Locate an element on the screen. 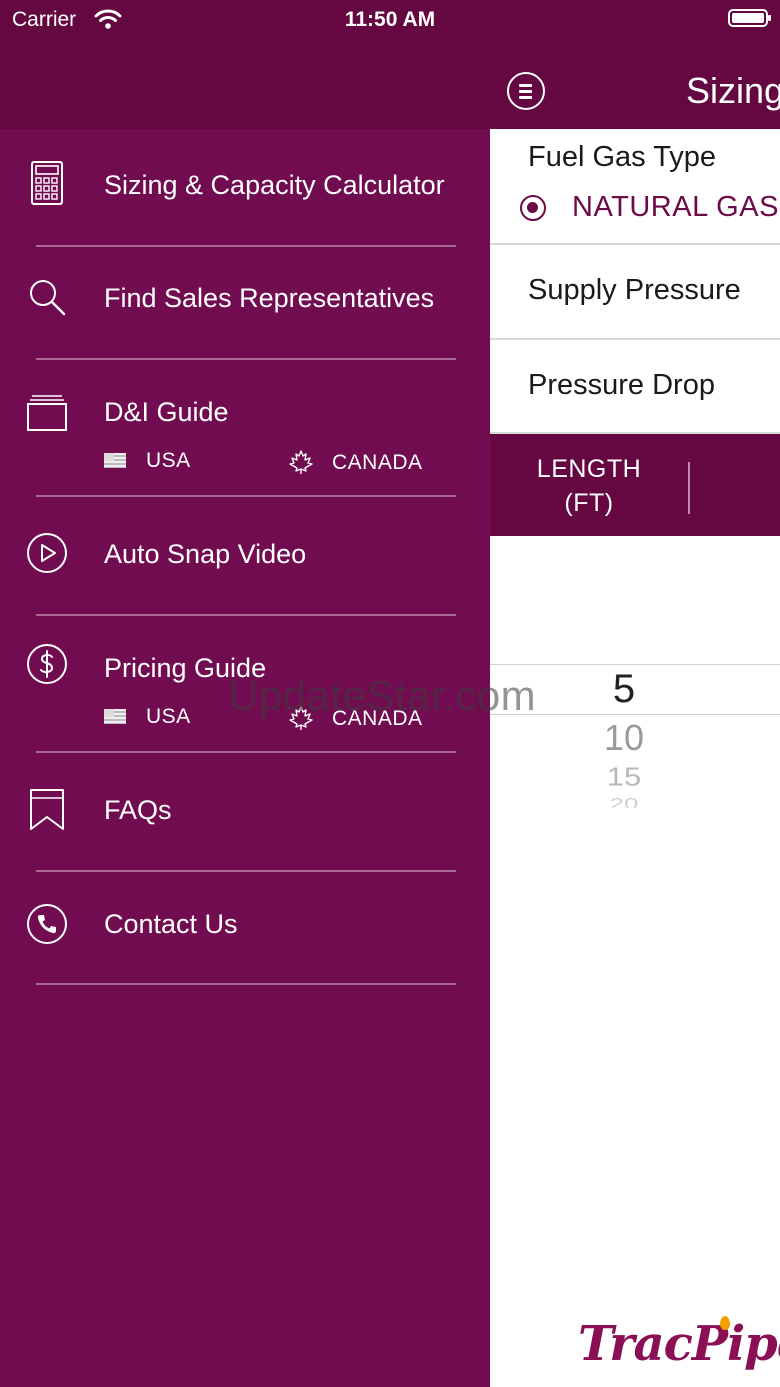 The width and height of the screenshot is (780, 1387). bookmark-icon is located at coordinates (47, 808).